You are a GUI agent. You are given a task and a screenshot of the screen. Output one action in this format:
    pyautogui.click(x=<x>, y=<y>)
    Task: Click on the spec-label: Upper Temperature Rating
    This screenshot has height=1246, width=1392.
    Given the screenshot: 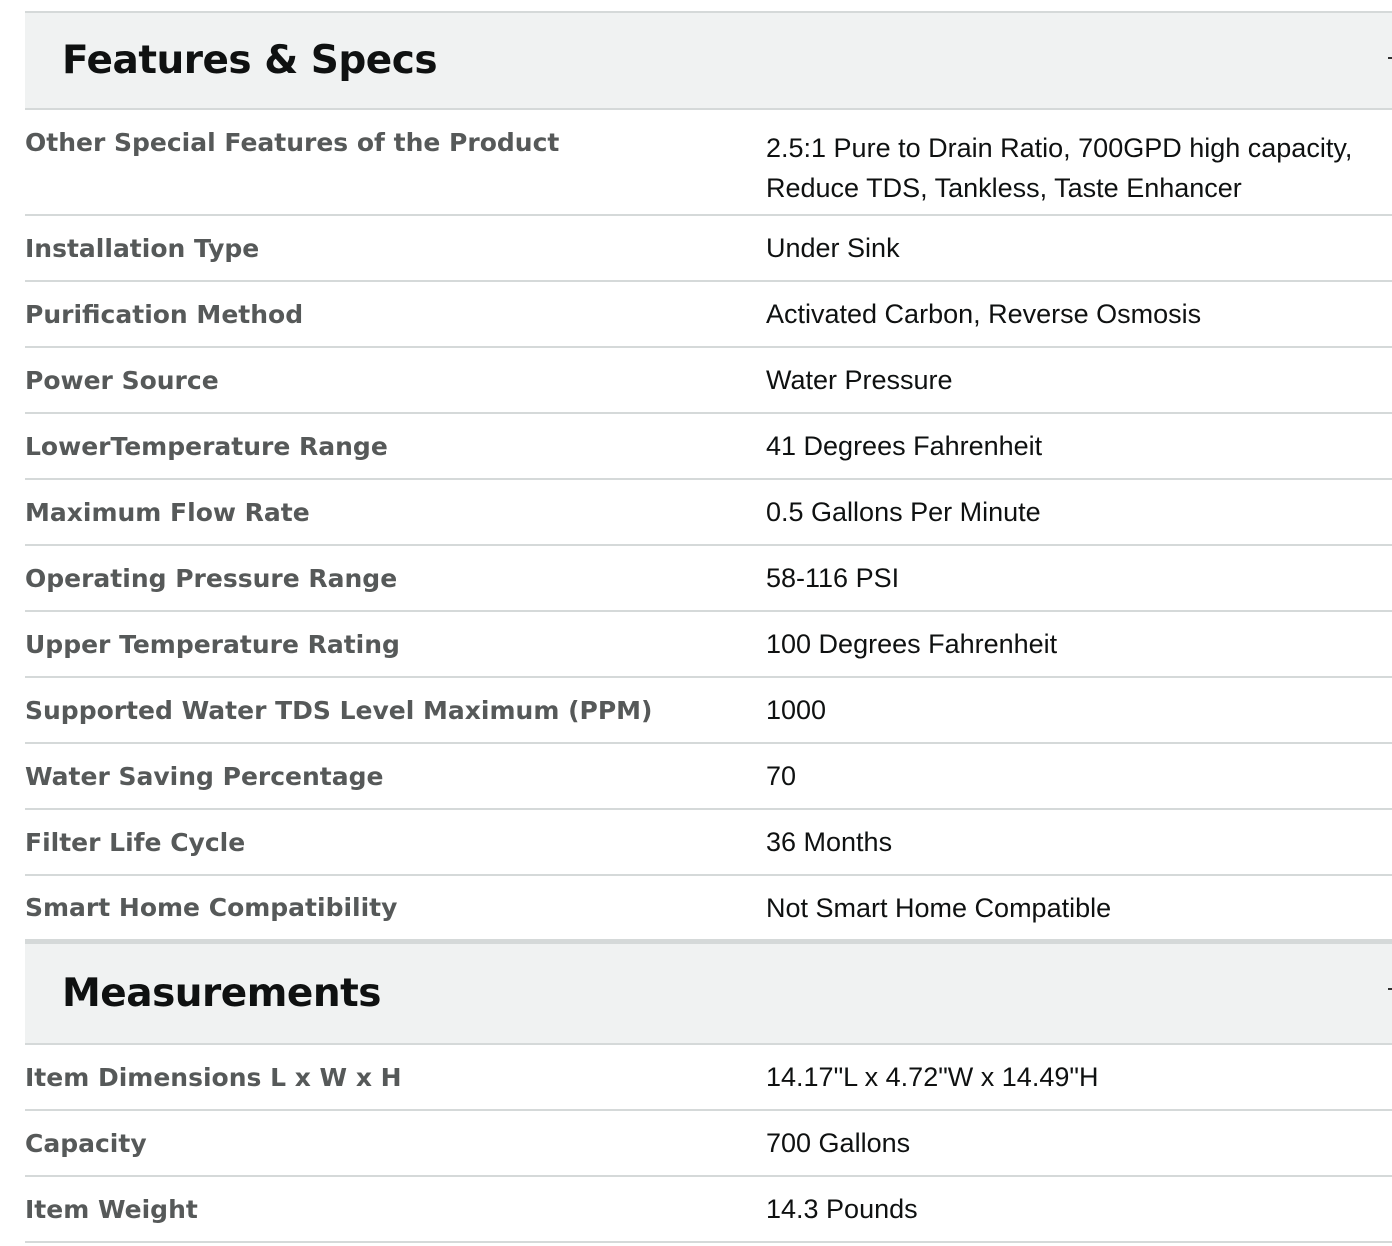 What is the action you would take?
    pyautogui.click(x=212, y=644)
    